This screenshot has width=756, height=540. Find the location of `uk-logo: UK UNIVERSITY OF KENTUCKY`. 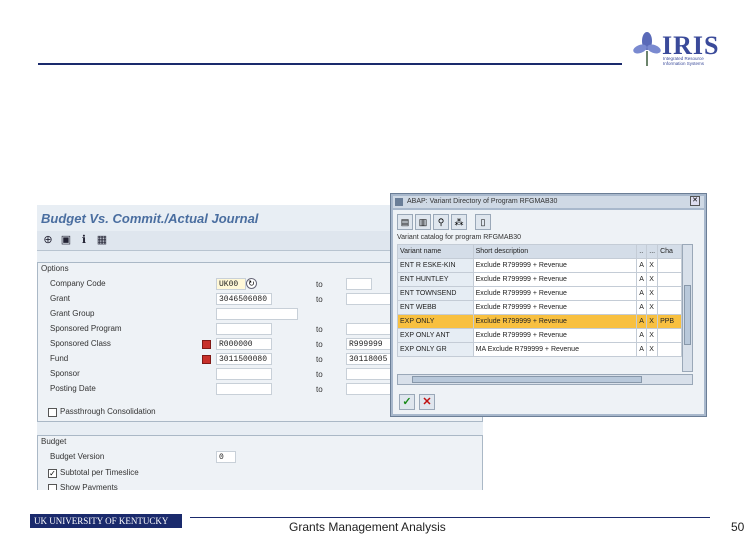

uk-logo: UK UNIVERSITY OF KENTUCKY is located at coordinates (106, 521).